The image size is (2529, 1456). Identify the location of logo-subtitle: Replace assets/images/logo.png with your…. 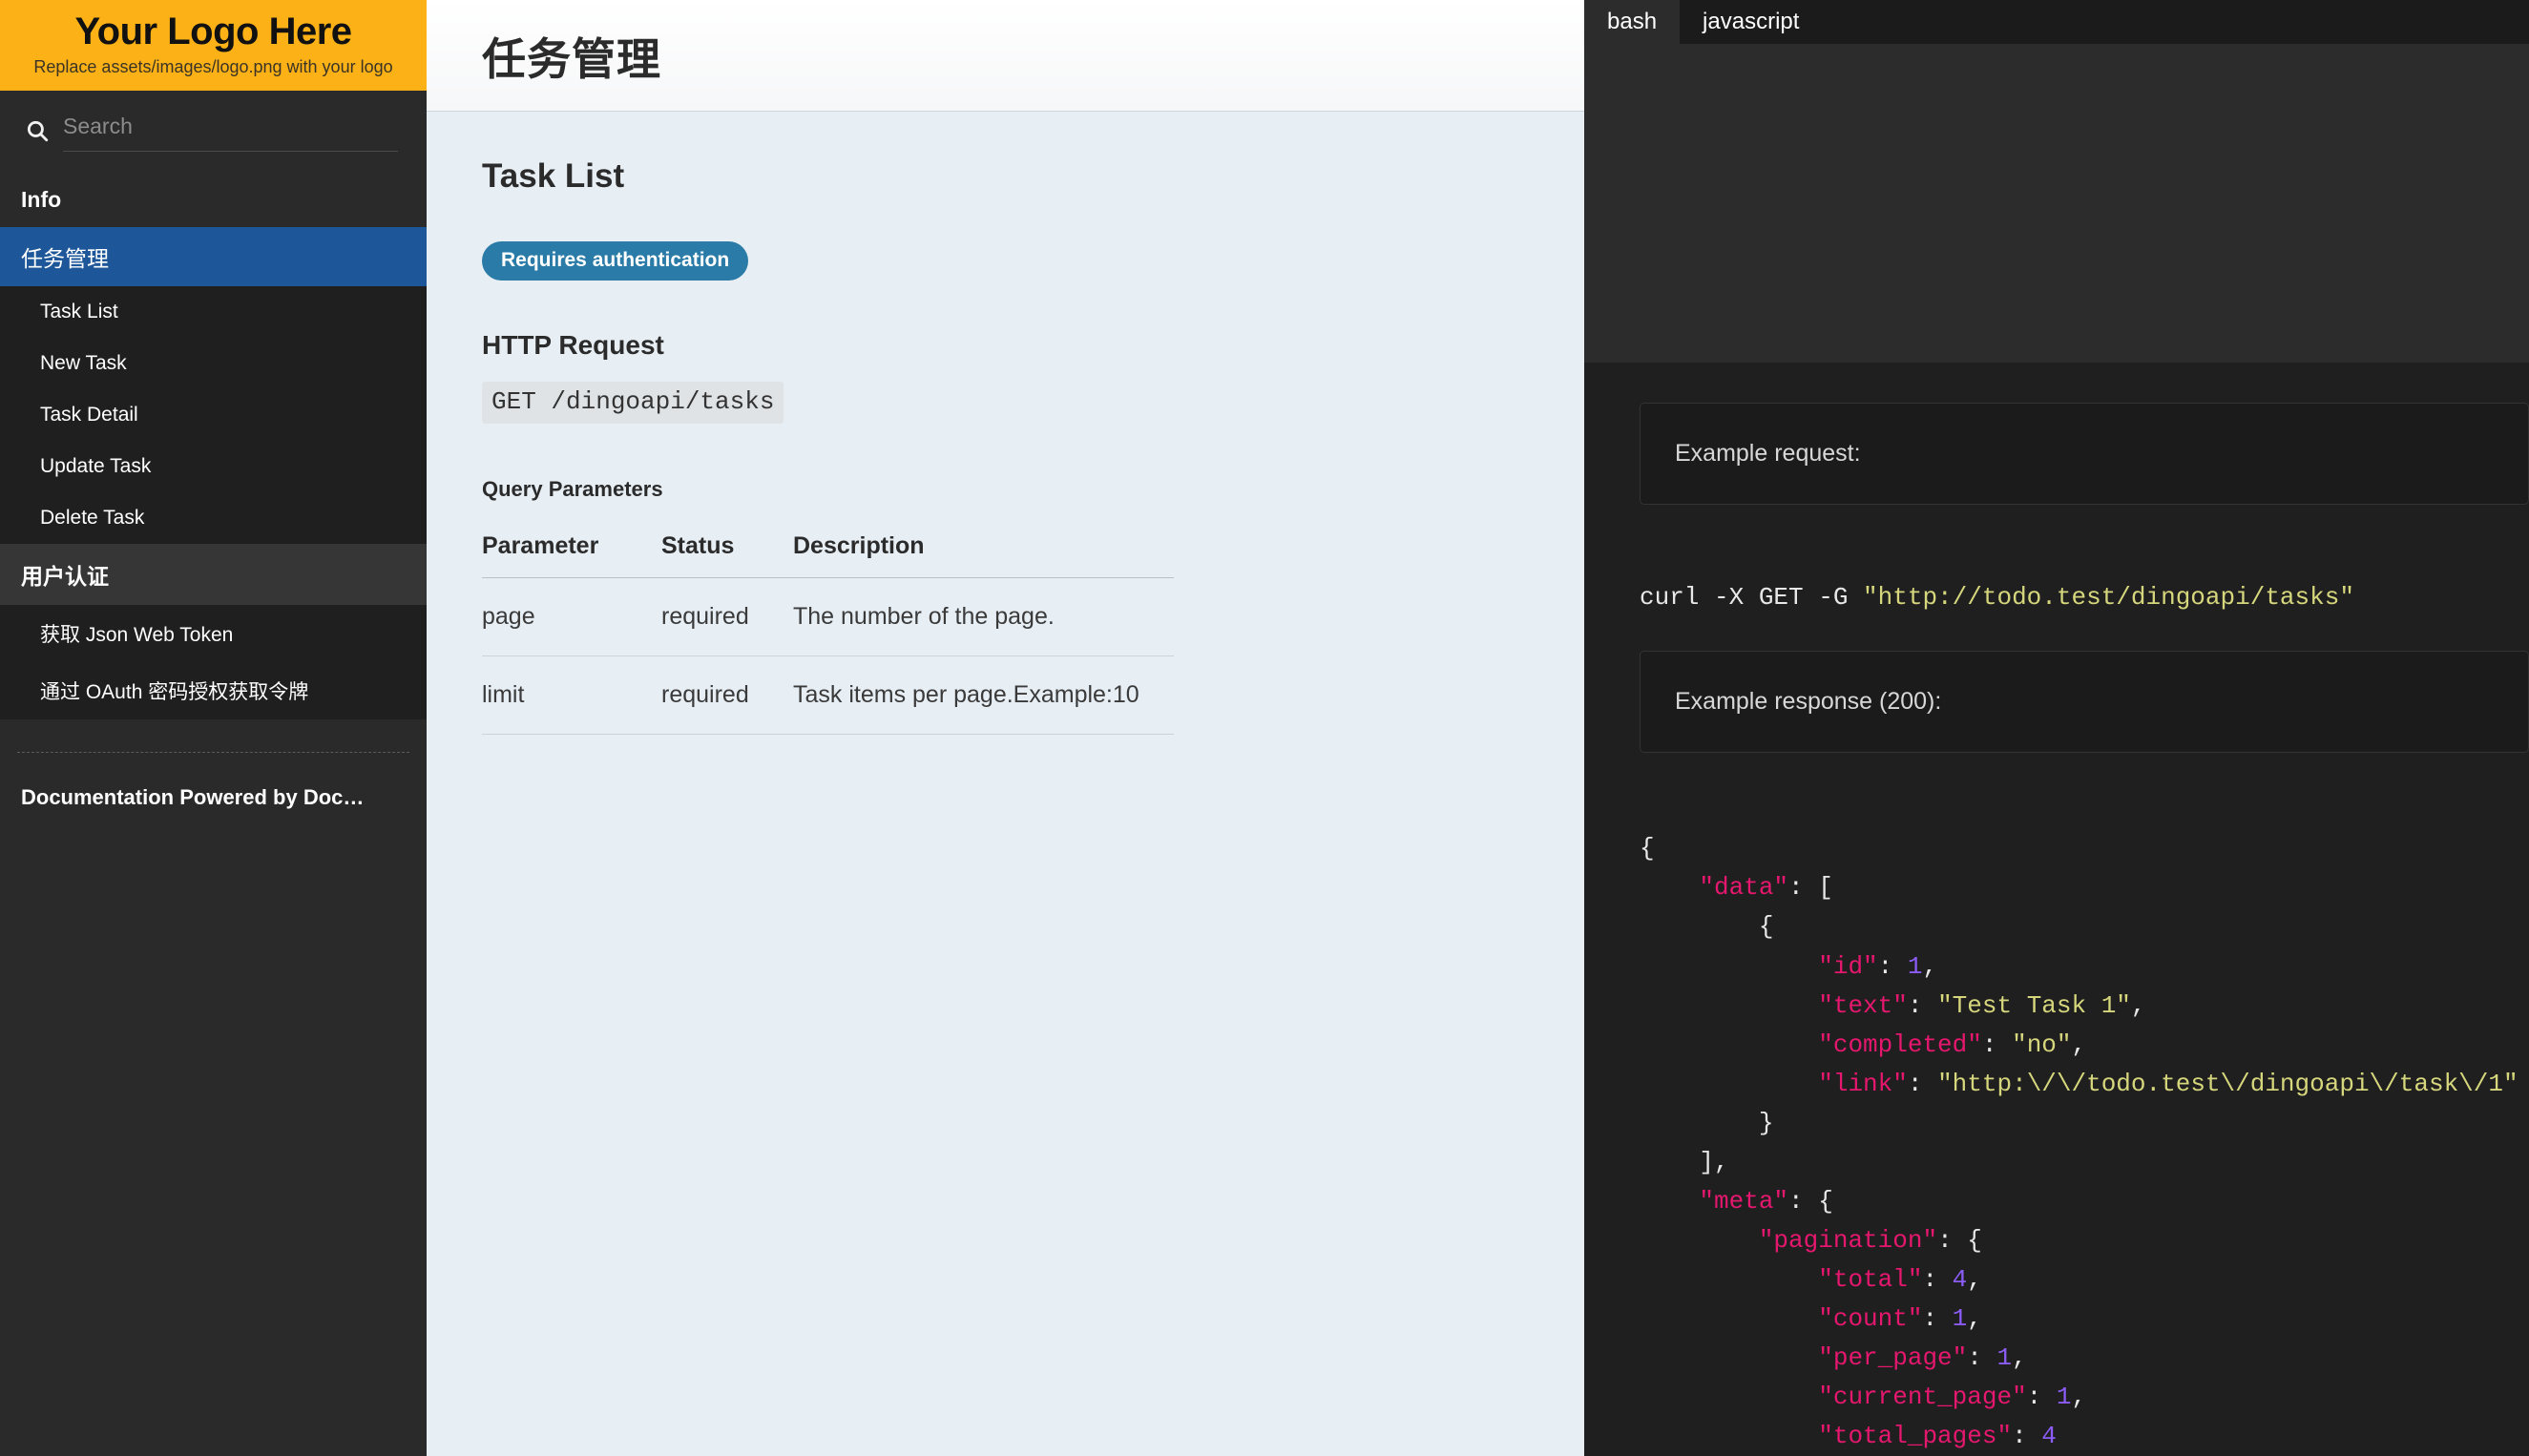
(213, 66).